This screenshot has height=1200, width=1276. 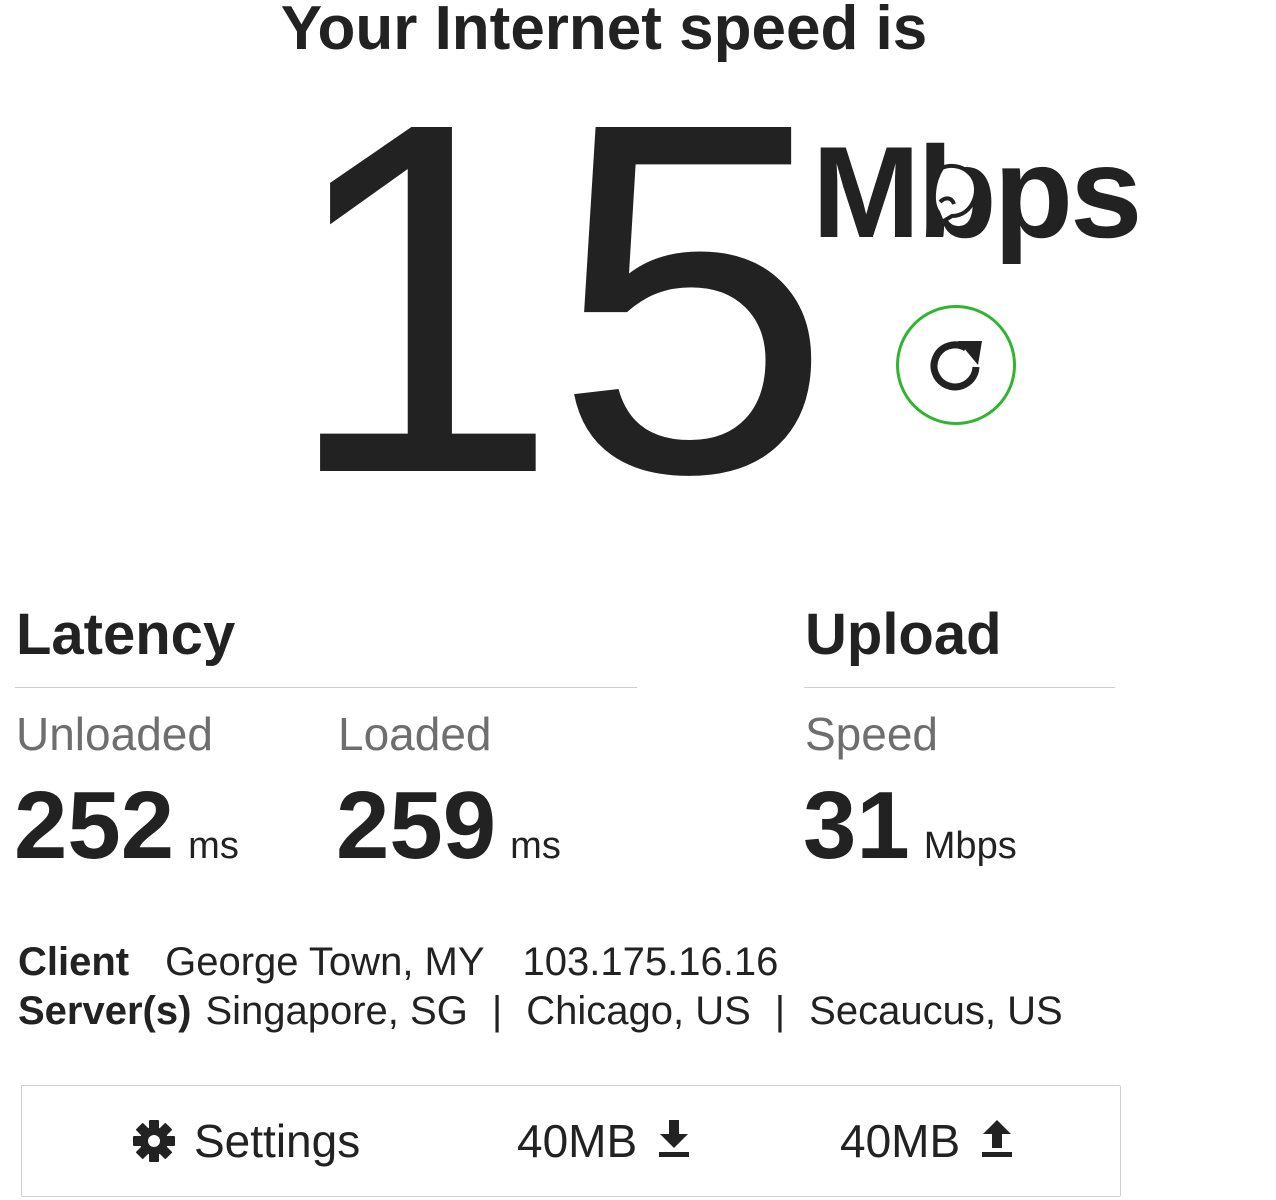 What do you see at coordinates (336, 1011) in the screenshot?
I see `server-item: Singapore, SG` at bounding box center [336, 1011].